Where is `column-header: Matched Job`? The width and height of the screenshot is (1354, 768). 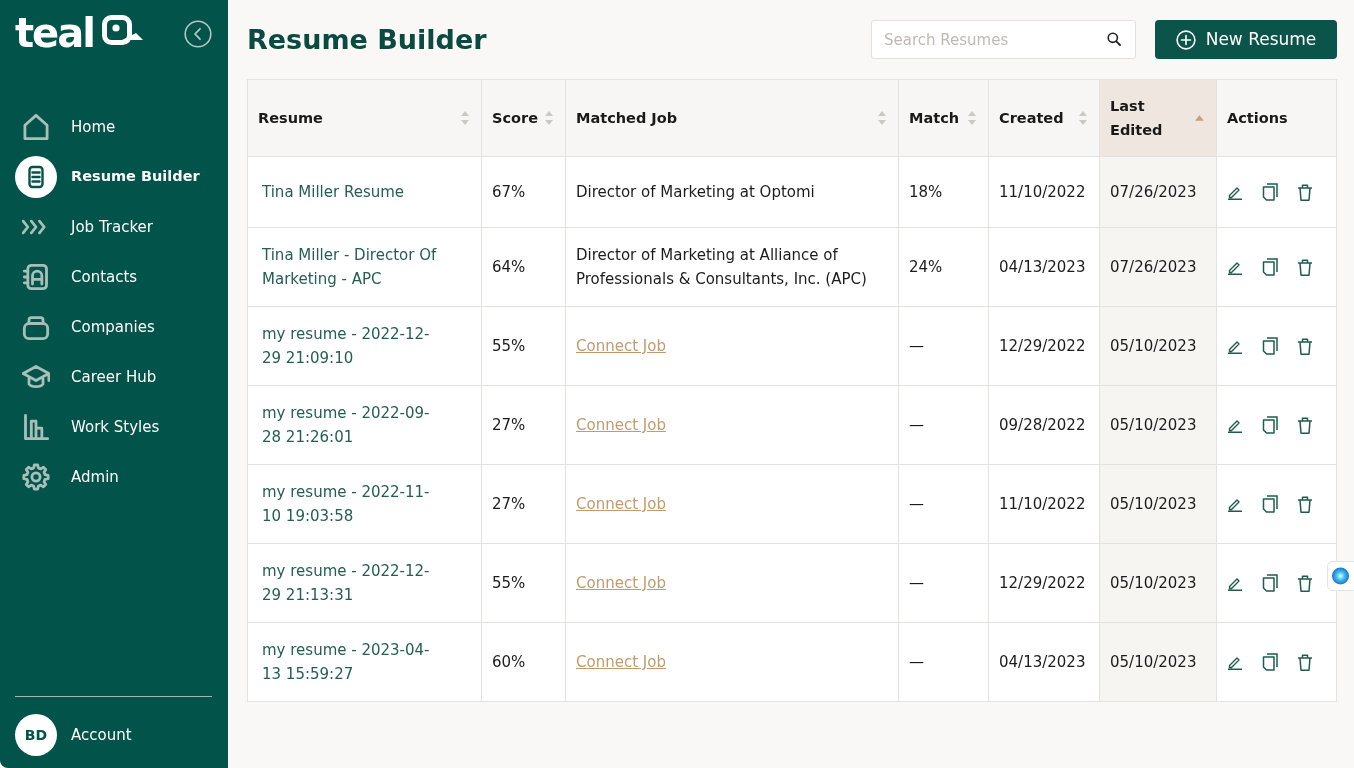
column-header: Matched Job is located at coordinates (627, 118).